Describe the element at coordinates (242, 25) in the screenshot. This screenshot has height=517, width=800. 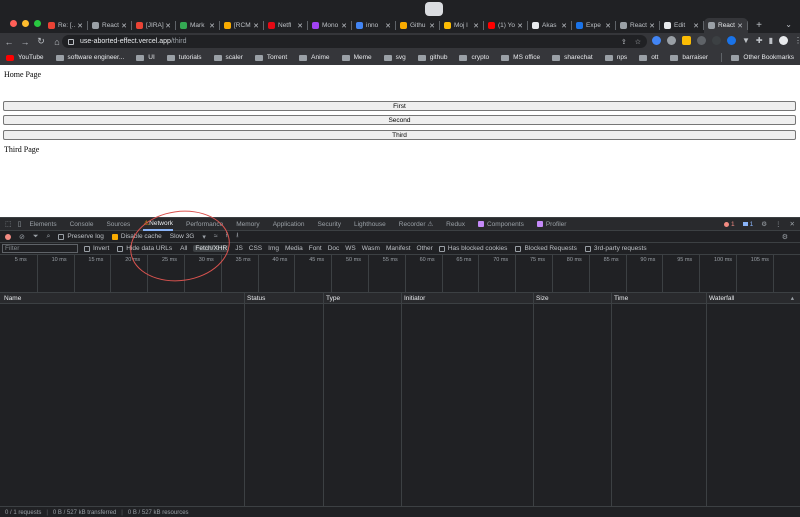
I see `browser-tab: [RCM ✕` at that location.